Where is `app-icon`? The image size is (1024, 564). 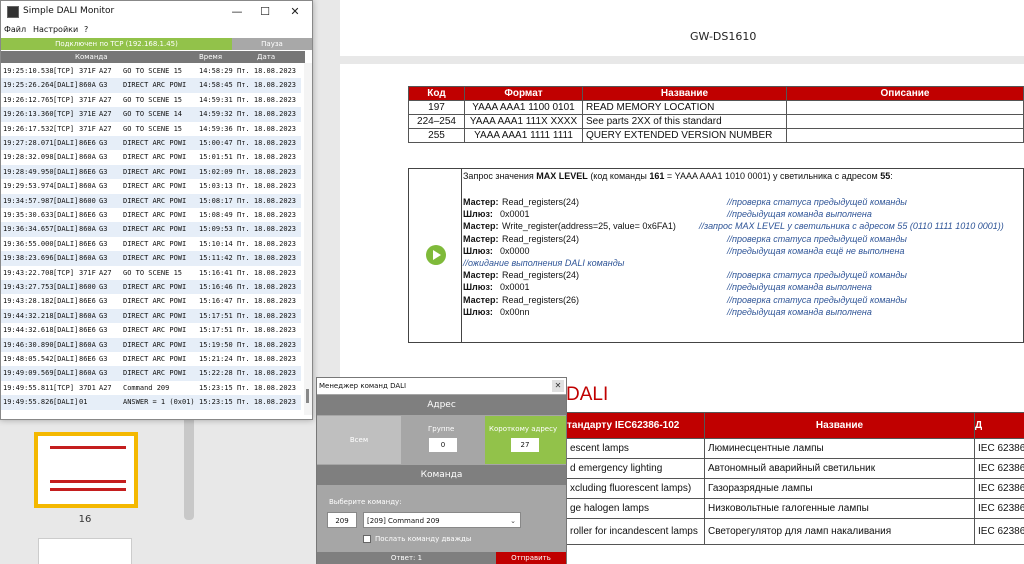
app-icon is located at coordinates (13, 12).